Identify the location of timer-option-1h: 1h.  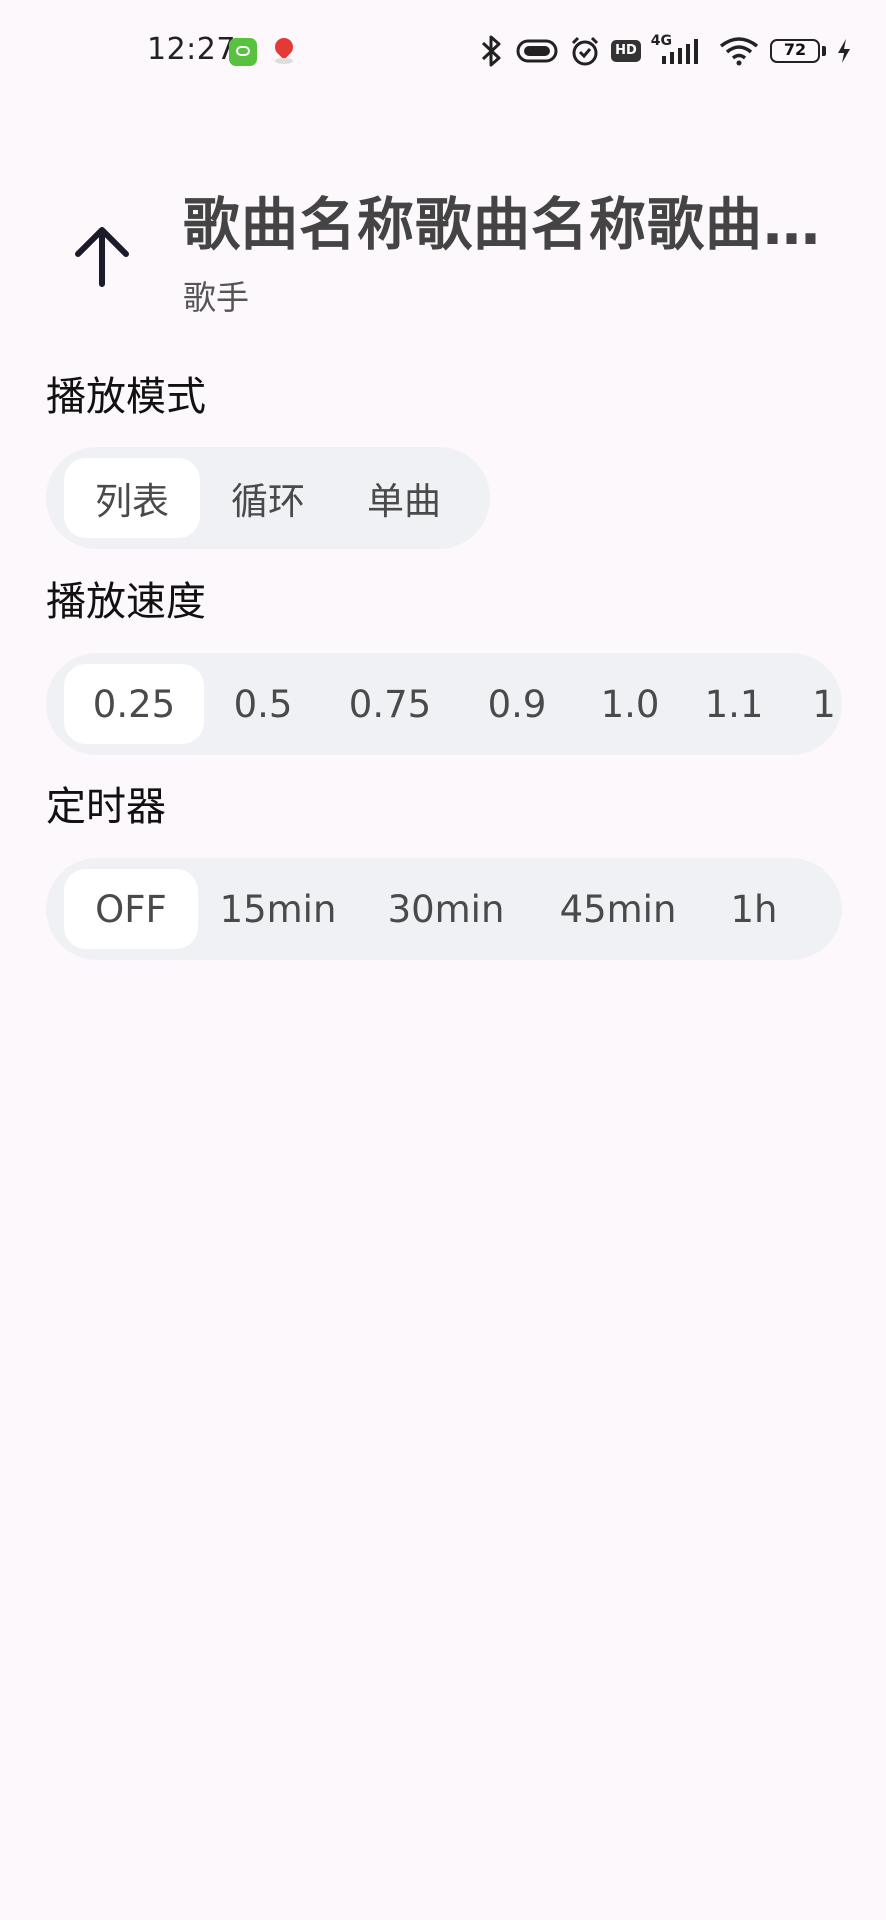
(754, 909).